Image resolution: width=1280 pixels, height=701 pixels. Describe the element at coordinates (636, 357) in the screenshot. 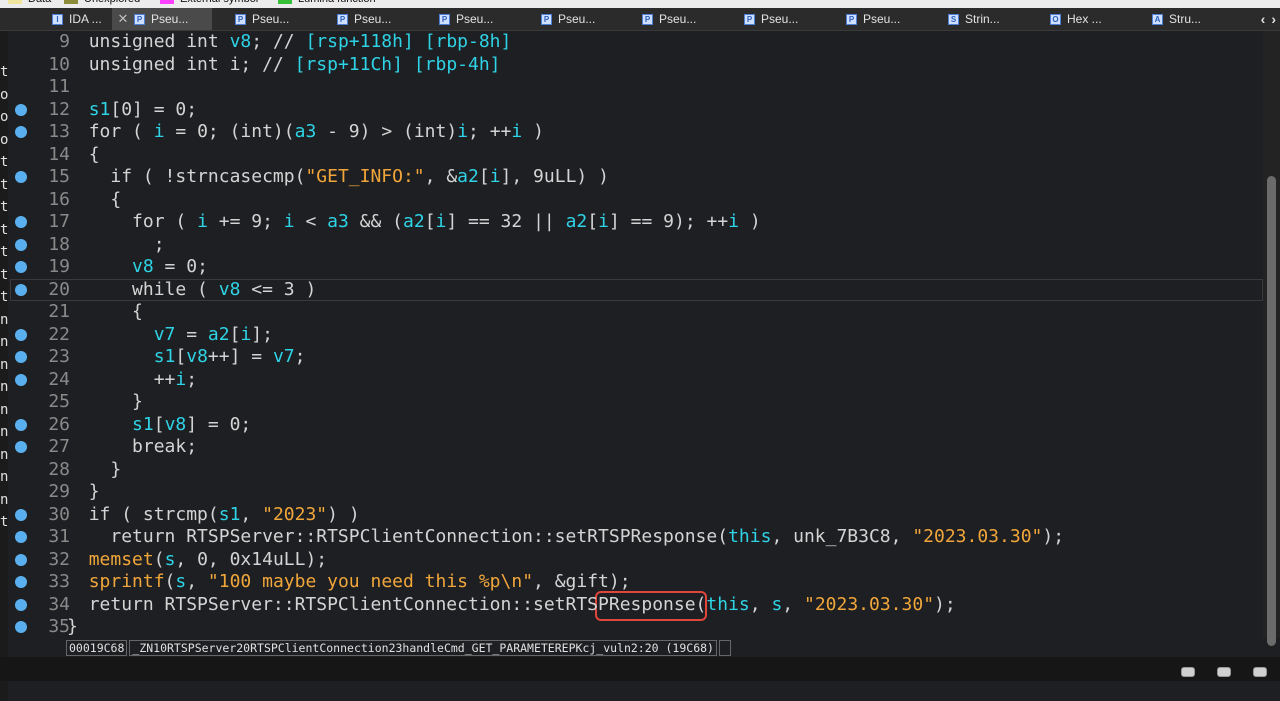

I see `code-line: 23 s1[v8++] = v7;` at that location.